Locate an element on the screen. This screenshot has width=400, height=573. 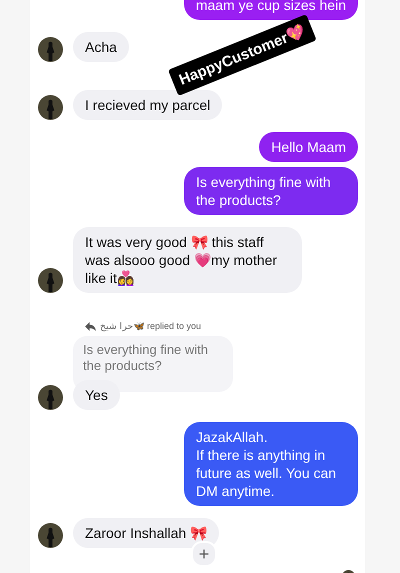
sent-message: JazakAllah. If there is anything in future as well. You can DM anytime. is located at coordinates (271, 464).